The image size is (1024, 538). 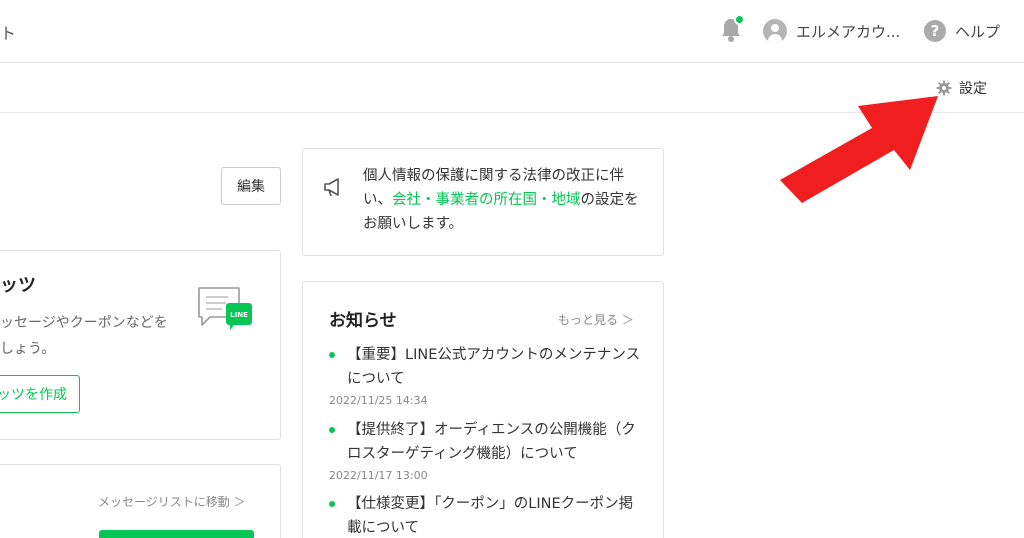 I want to click on message-list-link: メッセージリストに移動 ＞, so click(x=172, y=501).